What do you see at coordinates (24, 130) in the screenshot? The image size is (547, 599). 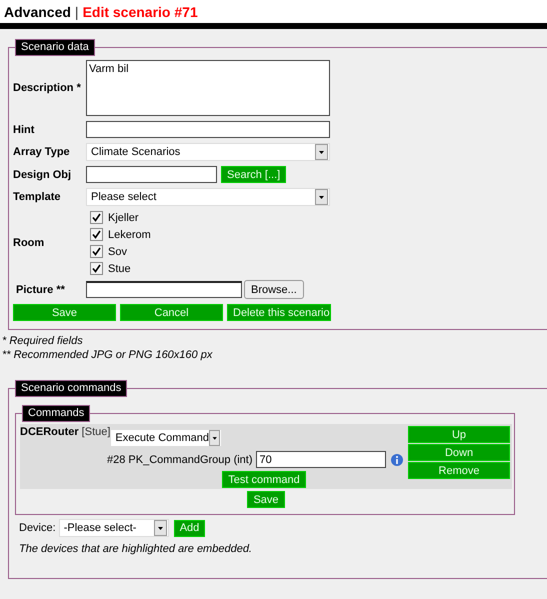 I see `field-label: Hint` at bounding box center [24, 130].